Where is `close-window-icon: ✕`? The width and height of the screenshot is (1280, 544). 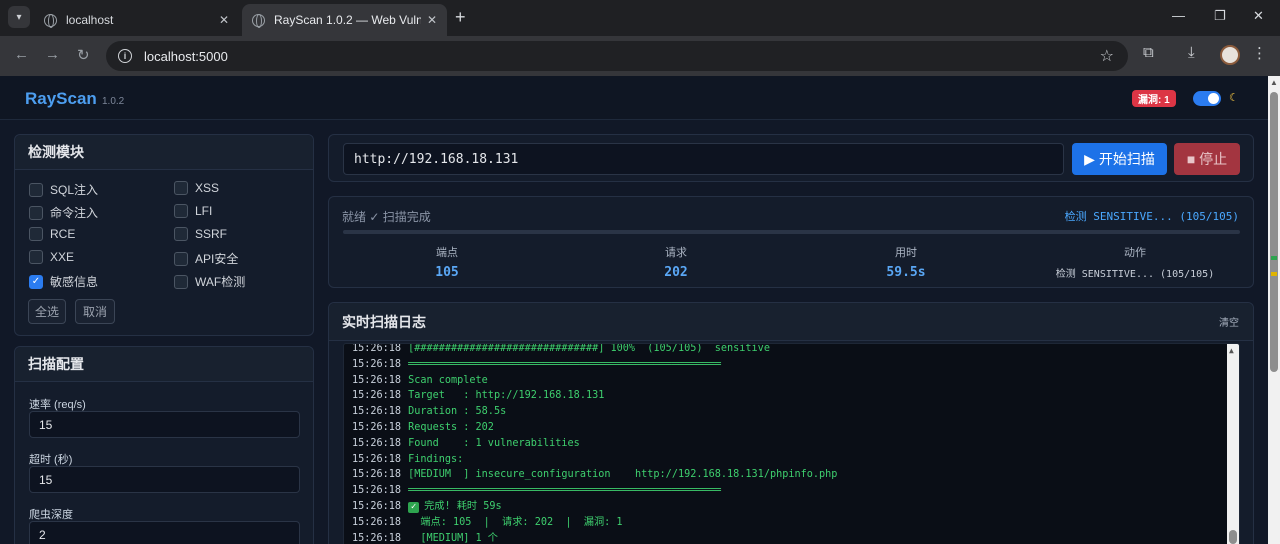
close-window-icon: ✕ is located at coordinates (1258, 16).